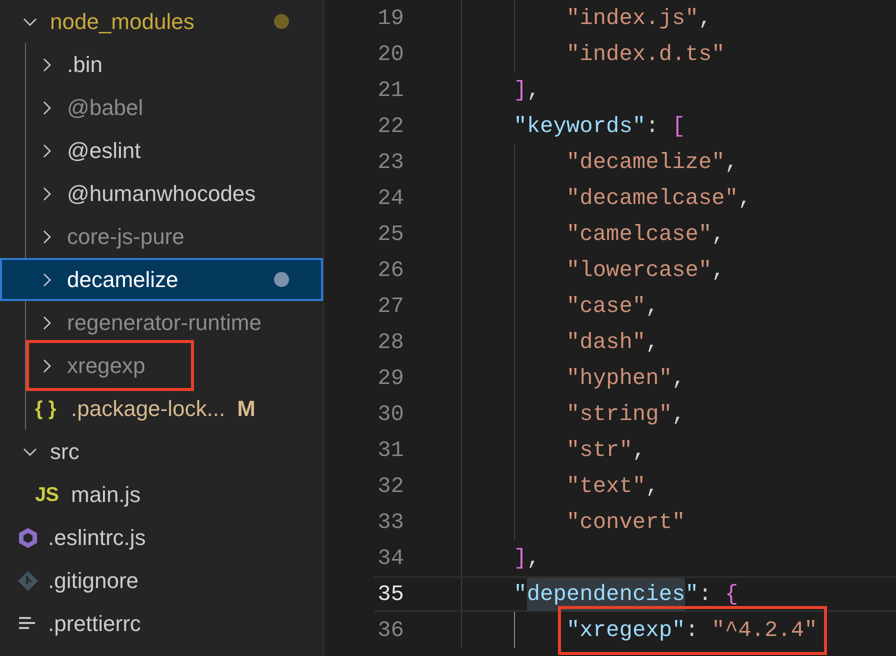 The width and height of the screenshot is (896, 656). What do you see at coordinates (390, 198) in the screenshot?
I see `line-number: 24` at bounding box center [390, 198].